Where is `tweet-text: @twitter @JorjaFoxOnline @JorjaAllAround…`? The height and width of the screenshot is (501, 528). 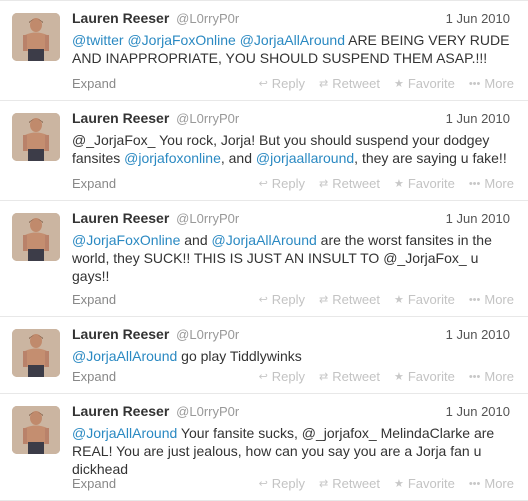
tweet-text: @twitter @JorjaFoxOnline @JorjaAllAround… is located at coordinates (292, 49).